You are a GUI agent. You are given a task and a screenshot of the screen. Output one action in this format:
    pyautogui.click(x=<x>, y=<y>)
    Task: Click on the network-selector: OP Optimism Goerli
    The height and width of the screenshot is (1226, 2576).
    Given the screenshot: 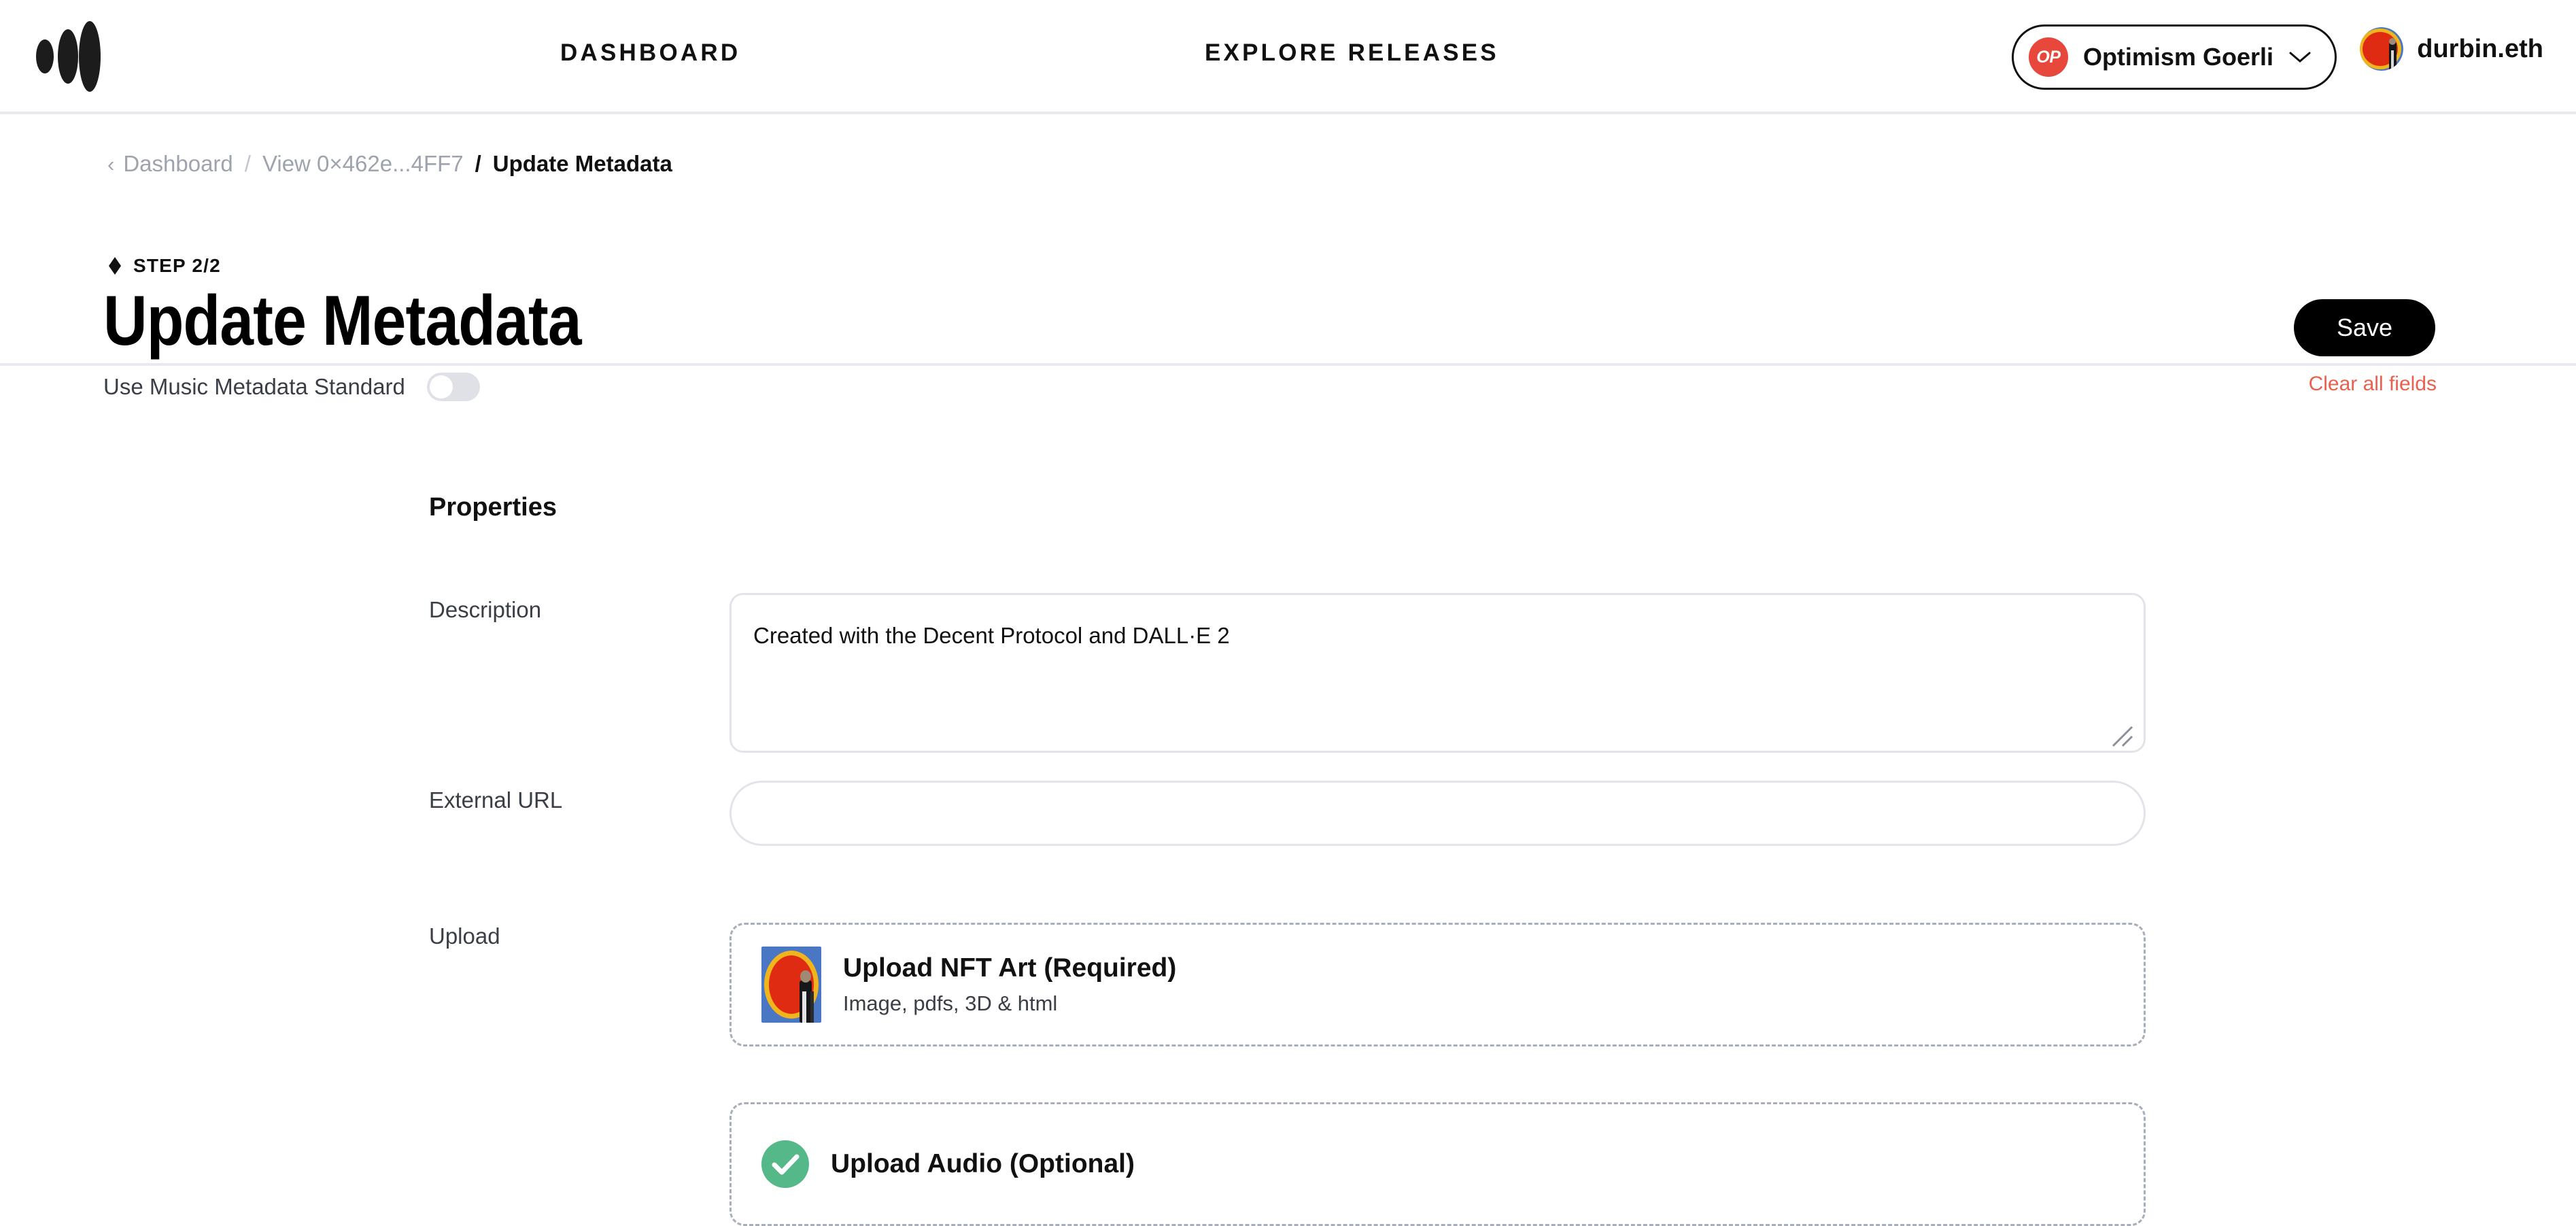 What is the action you would take?
    pyautogui.click(x=2174, y=57)
    